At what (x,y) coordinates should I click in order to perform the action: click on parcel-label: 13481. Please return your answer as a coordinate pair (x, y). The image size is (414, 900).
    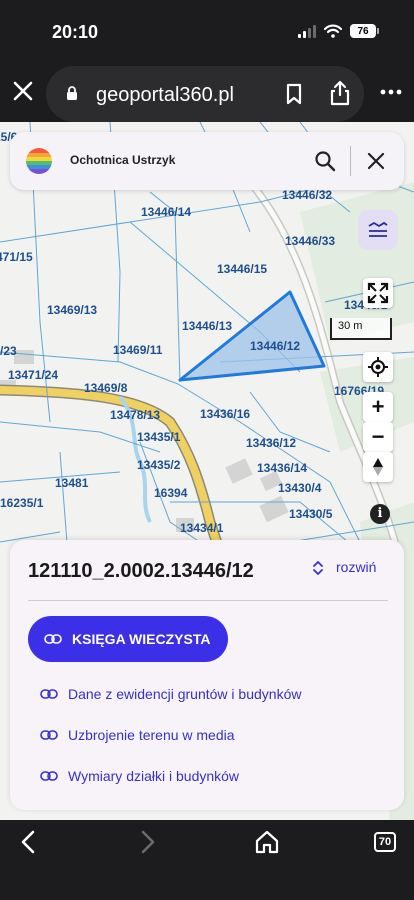
    Looking at the image, I should click on (72, 483).